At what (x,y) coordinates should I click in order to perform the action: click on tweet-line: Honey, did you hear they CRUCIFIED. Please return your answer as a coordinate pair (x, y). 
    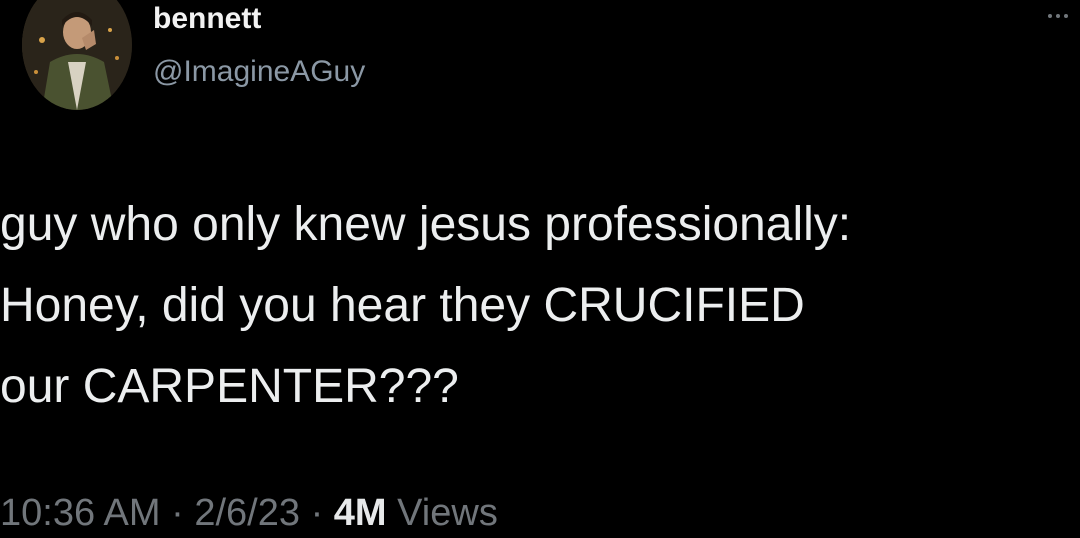
    Looking at the image, I should click on (402, 305).